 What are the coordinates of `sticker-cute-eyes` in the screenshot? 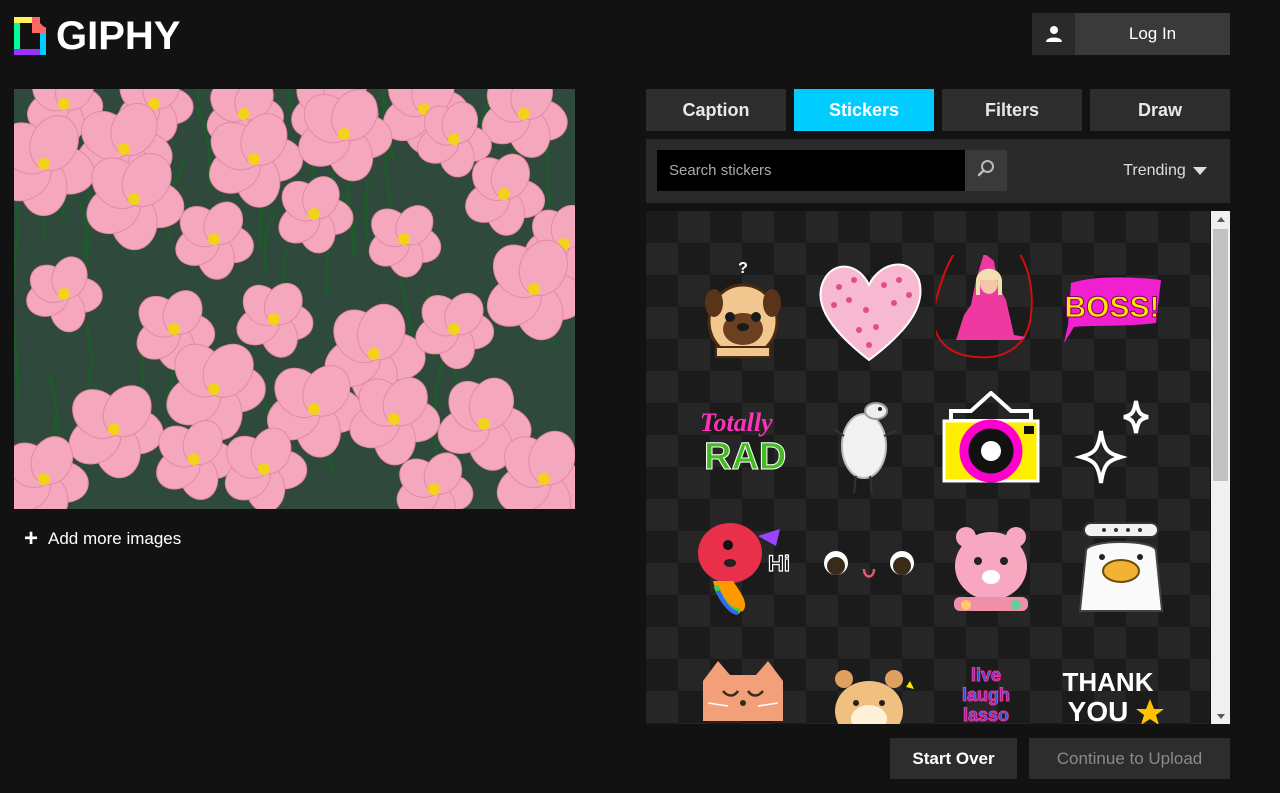 It's located at (869, 566).